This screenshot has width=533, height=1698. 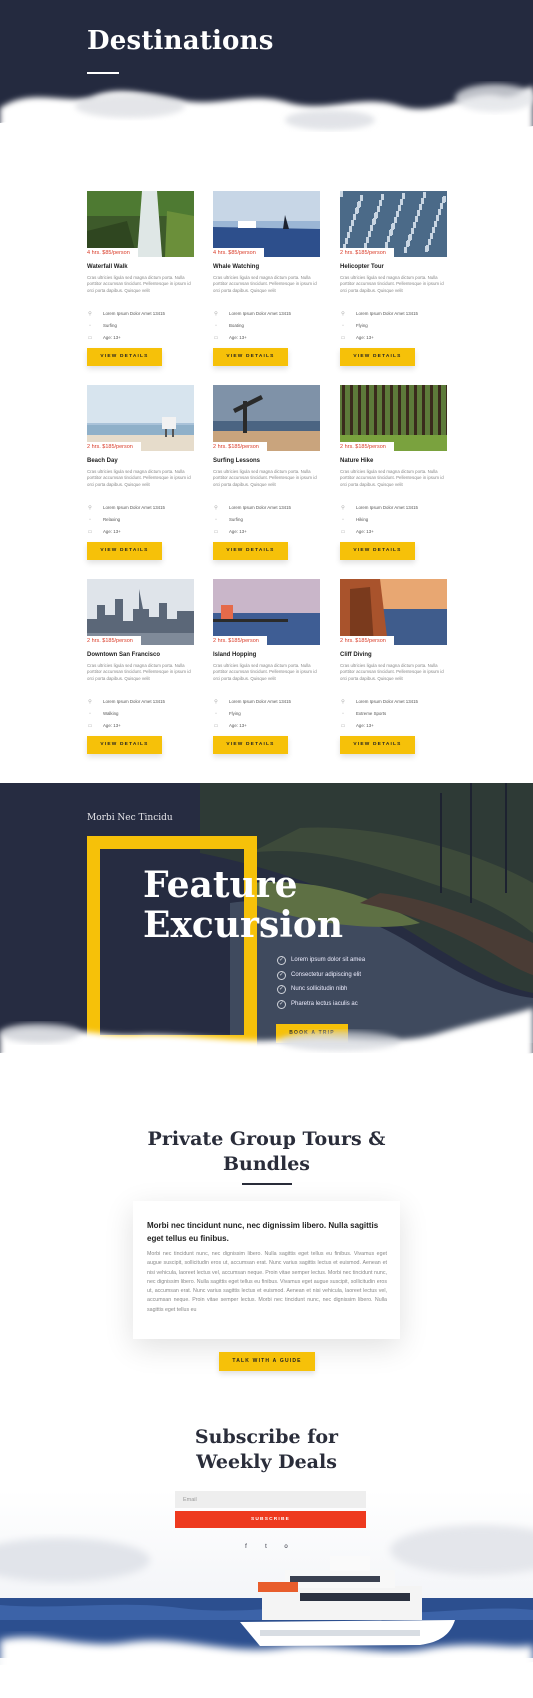 I want to click on instagram-icon: o, so click(x=286, y=1547).